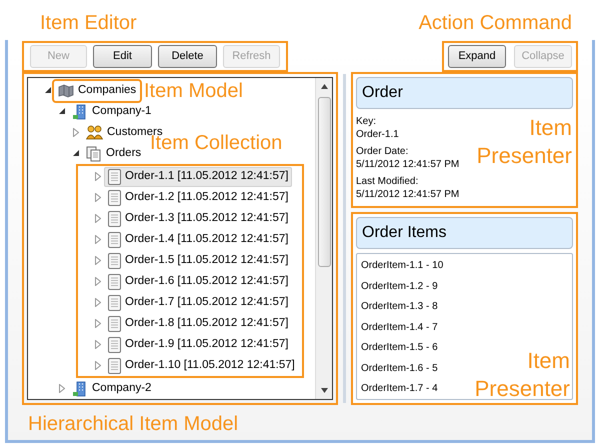 This screenshot has width=600, height=448. Describe the element at coordinates (187, 56) in the screenshot. I see `toolbar-button: Delete` at that location.